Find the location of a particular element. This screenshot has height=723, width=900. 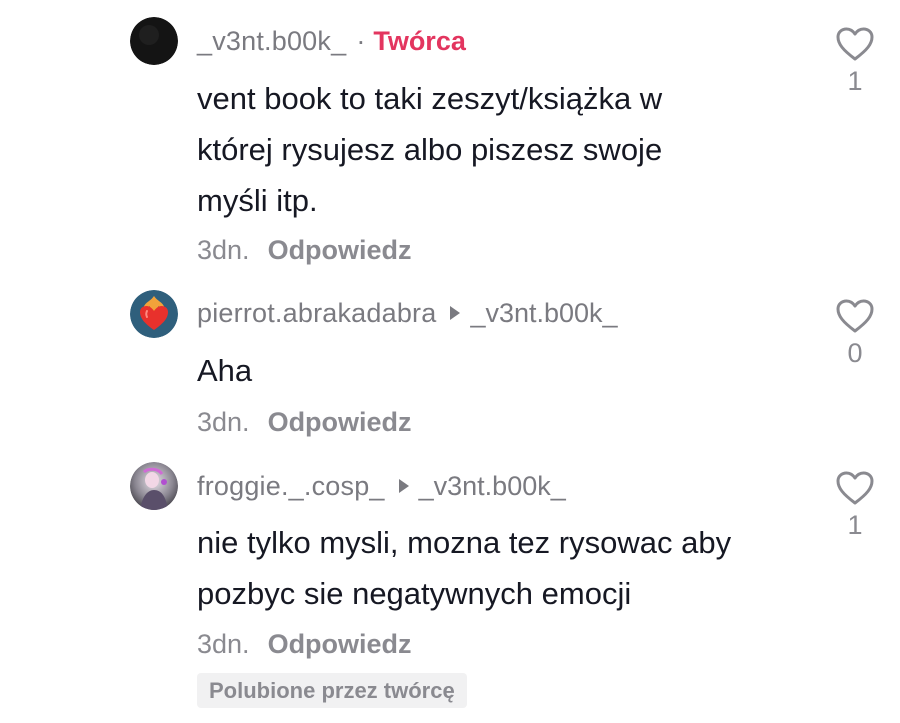

comment-header: _v3nt.b00k_ · Twórca is located at coordinates (331, 41).